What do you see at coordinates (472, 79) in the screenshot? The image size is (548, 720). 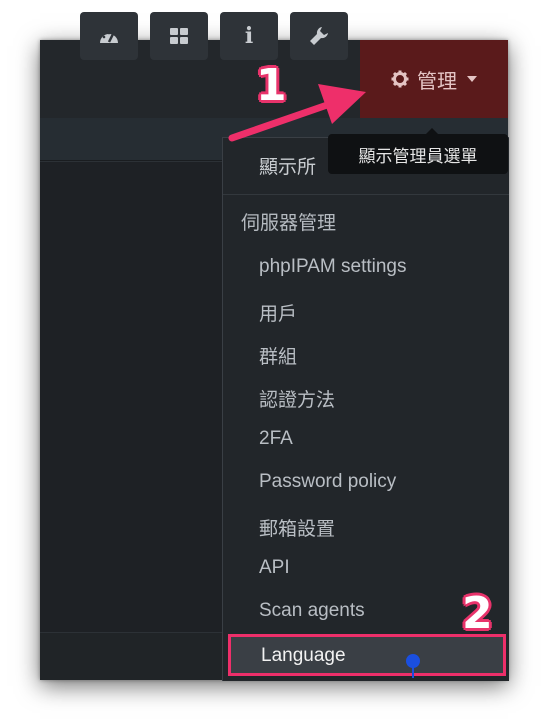 I see `chevron-down-icon` at bounding box center [472, 79].